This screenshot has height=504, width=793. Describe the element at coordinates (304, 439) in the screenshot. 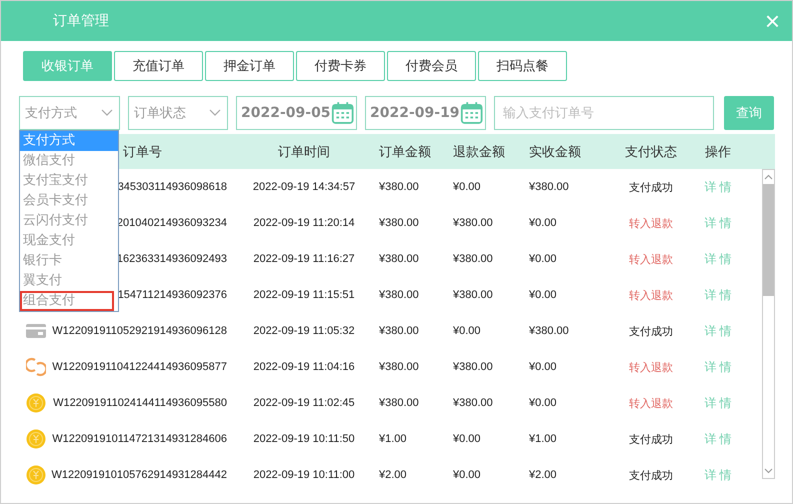

I see `order-time: 2022-09-19 10:11:50` at that location.